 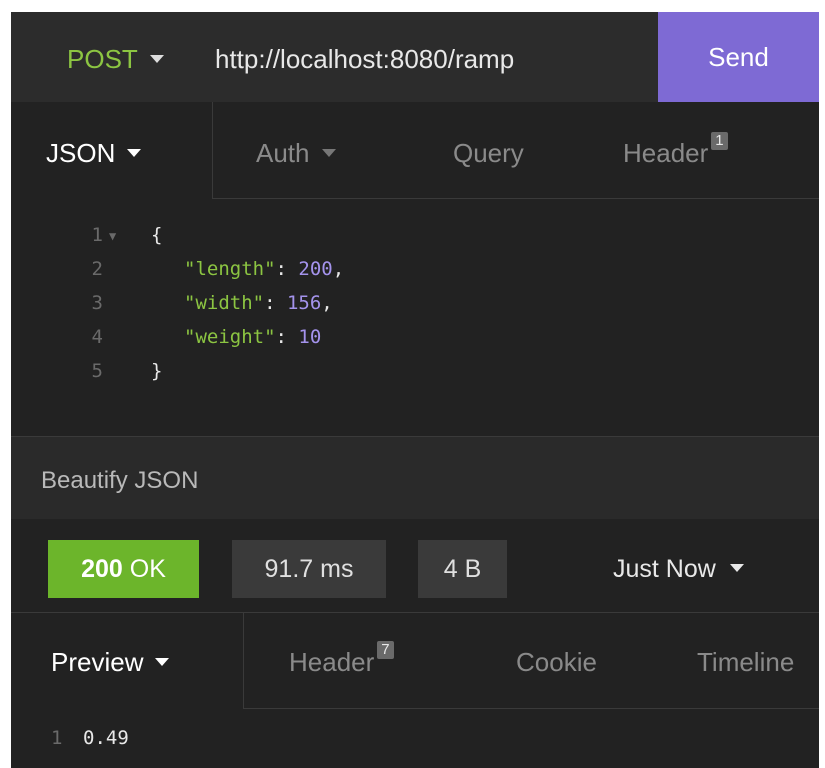 I want to click on line-number: 2, so click(x=97, y=269).